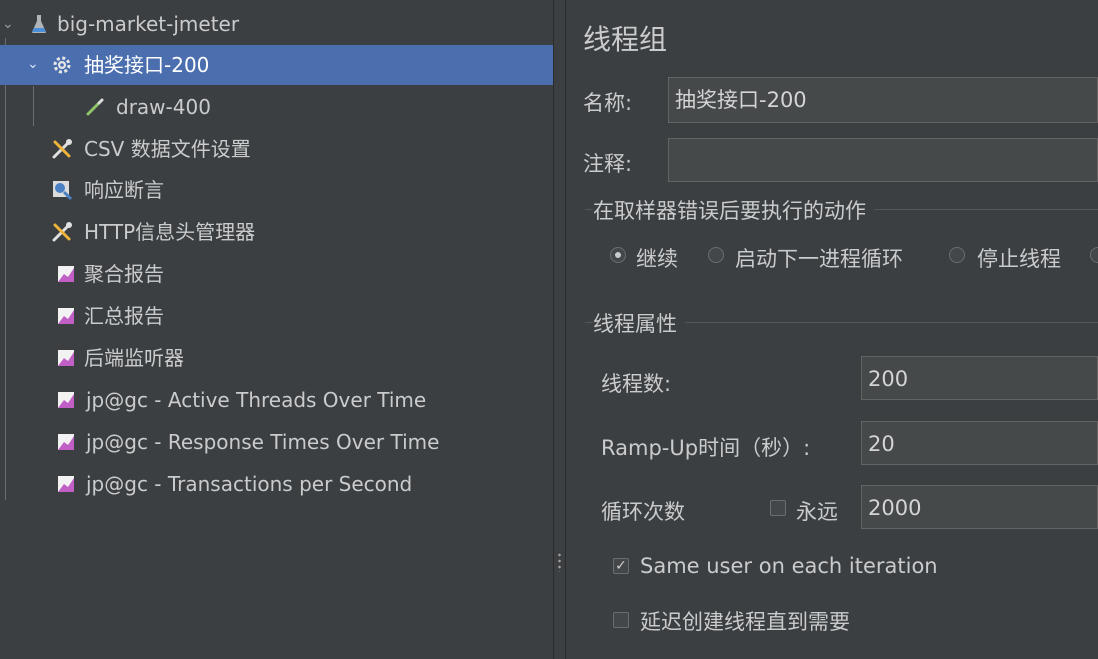 This screenshot has width=1098, height=659. Describe the element at coordinates (643, 512) in the screenshot. I see `loop-count-label: 循环次数` at that location.